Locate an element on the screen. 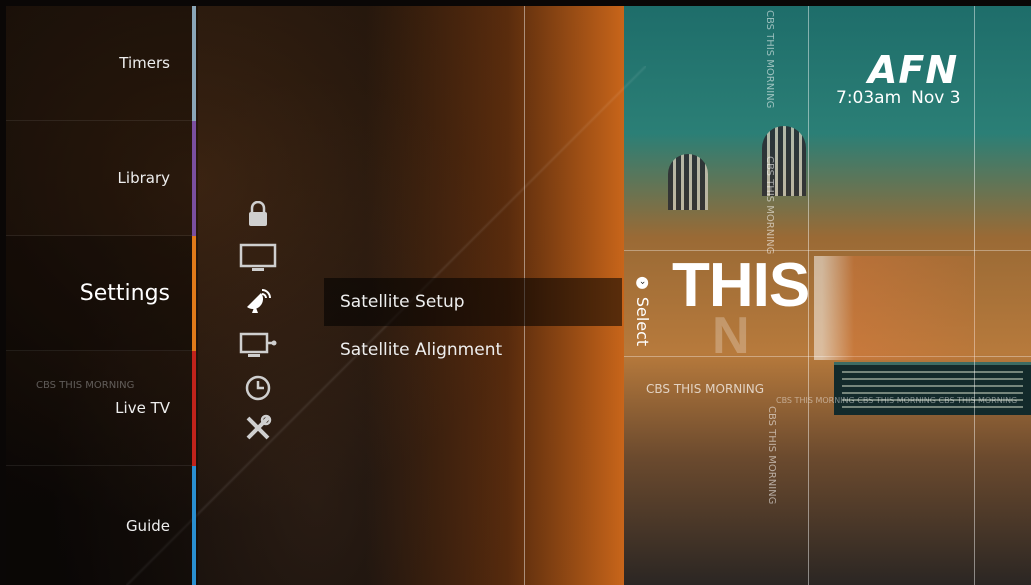 This screenshot has width=1031, height=585. promo-card is located at coordinates (895, 308).